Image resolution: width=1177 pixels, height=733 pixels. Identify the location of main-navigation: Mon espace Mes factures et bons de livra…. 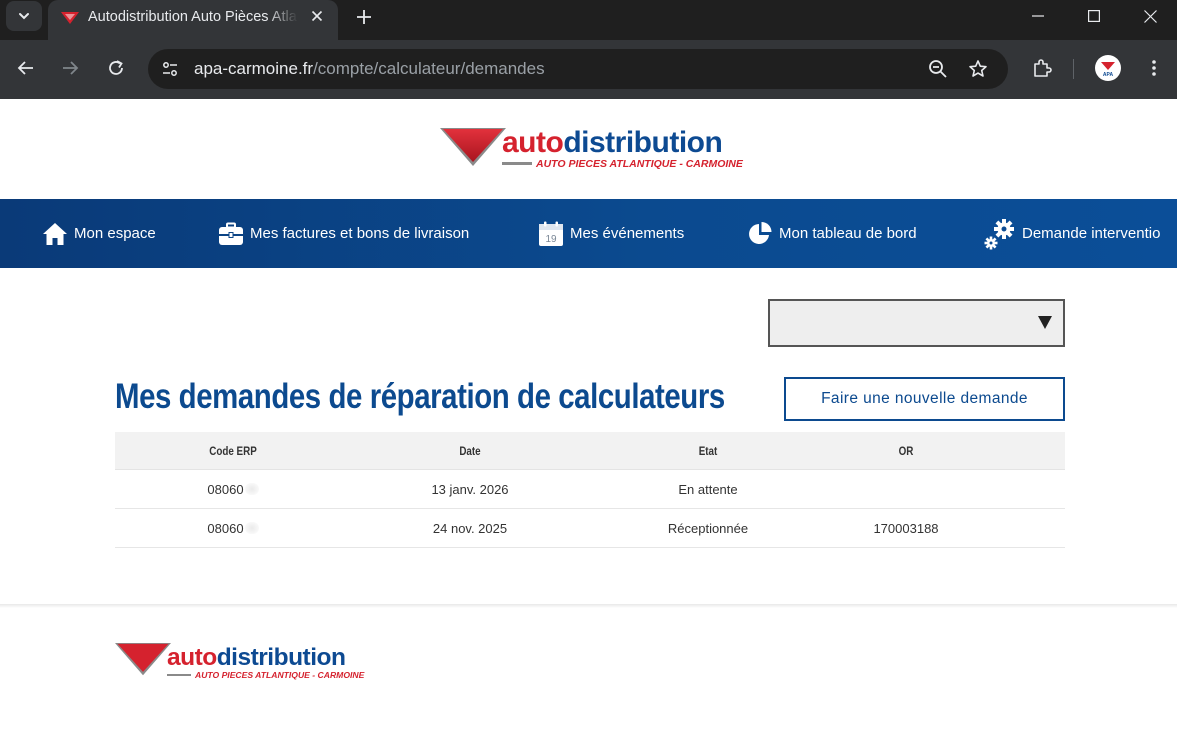
(588, 233).